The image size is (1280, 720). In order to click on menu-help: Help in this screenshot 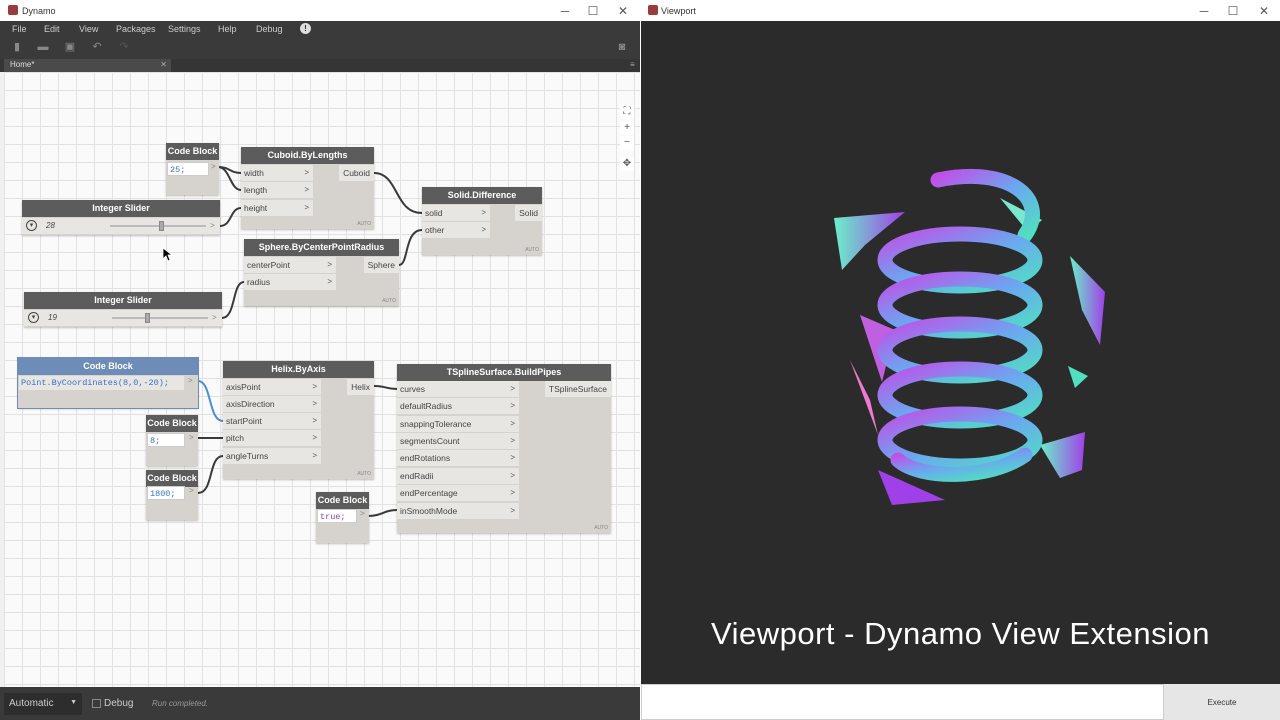, I will do `click(227, 29)`.